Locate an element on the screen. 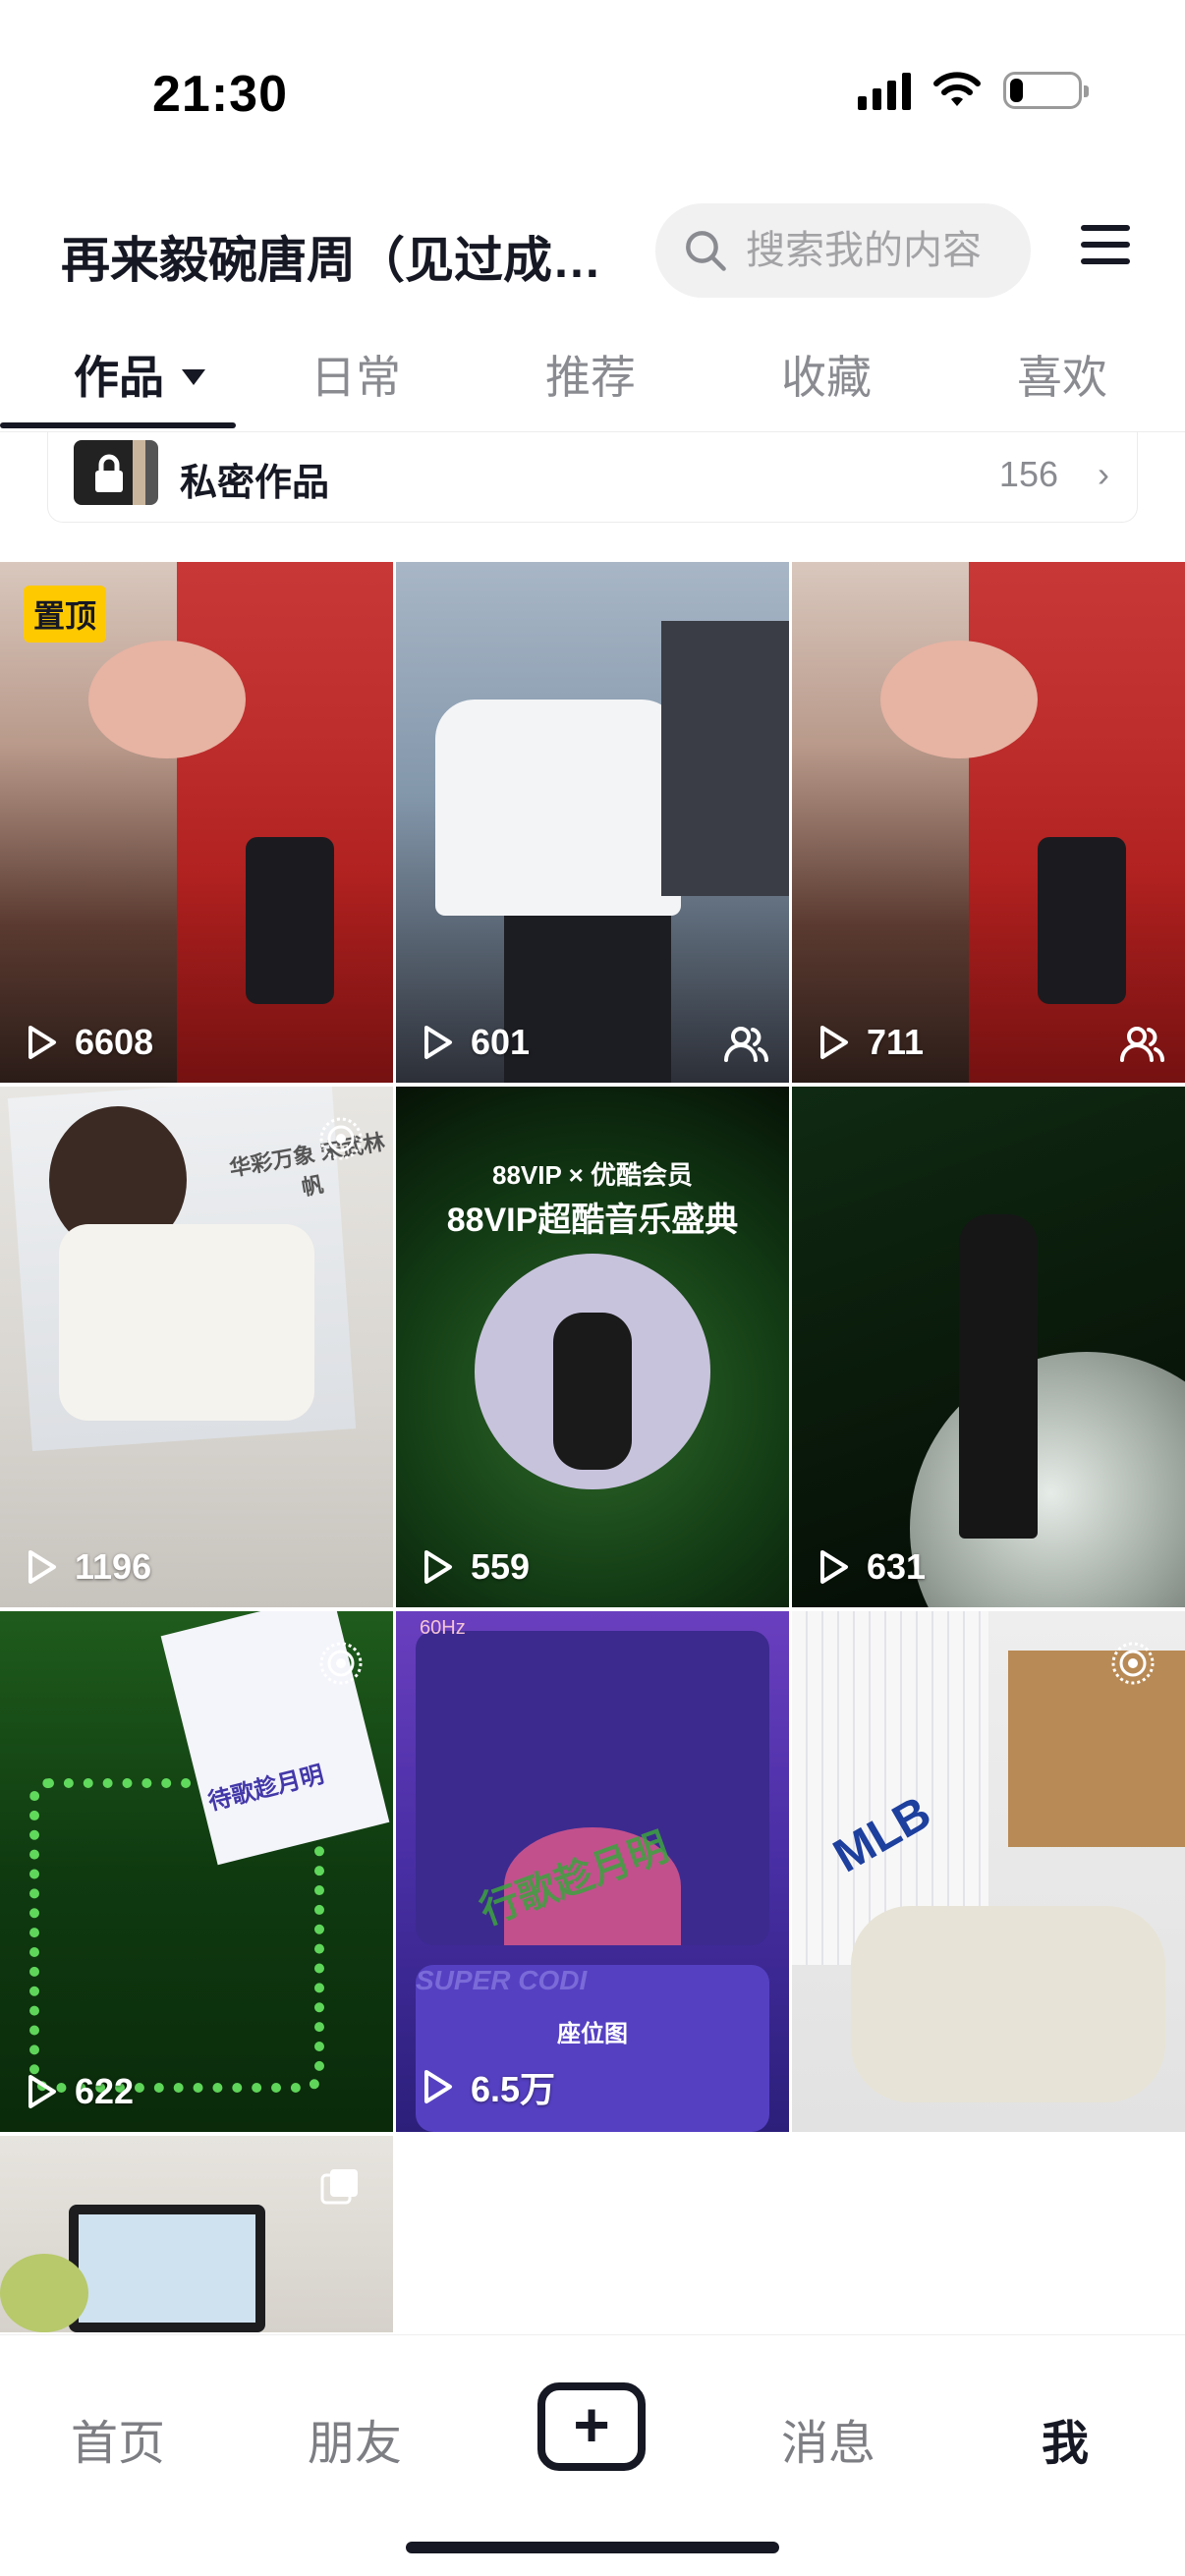 The height and width of the screenshot is (2576, 1185). search-input is located at coordinates (889, 250).